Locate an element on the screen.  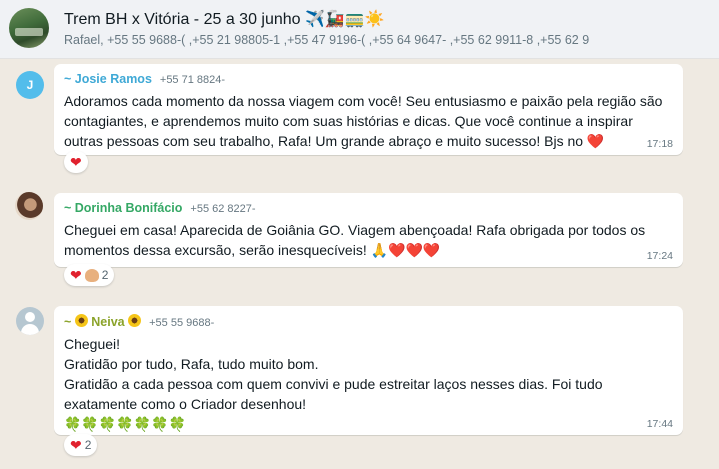
reaction-badge: ❤ is located at coordinates (76, 162).